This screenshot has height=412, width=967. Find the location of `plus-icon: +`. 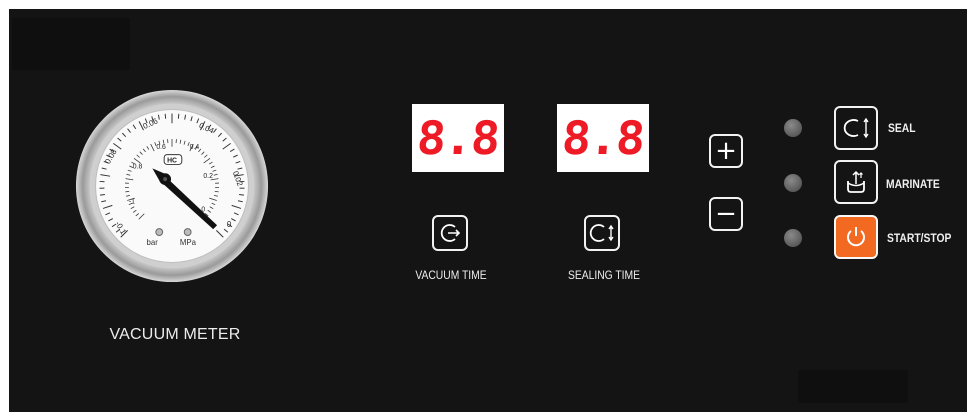

plus-icon: + is located at coordinates (726, 151).